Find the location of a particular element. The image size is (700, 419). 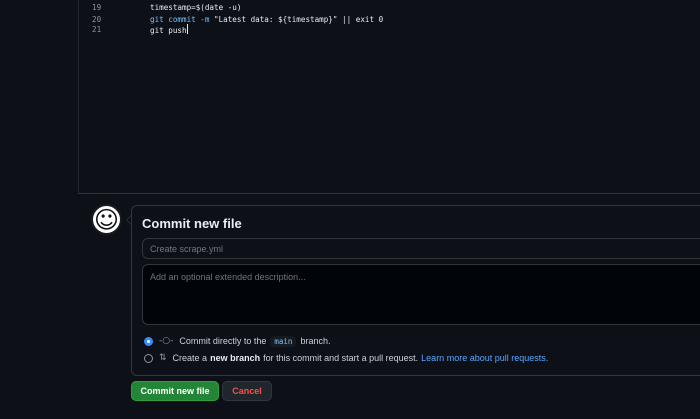

pull-request-icon: ⇅ is located at coordinates (163, 358).